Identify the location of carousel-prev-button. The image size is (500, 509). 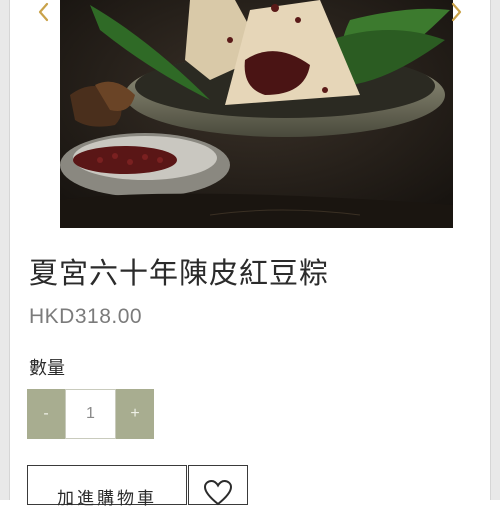
(44, 12).